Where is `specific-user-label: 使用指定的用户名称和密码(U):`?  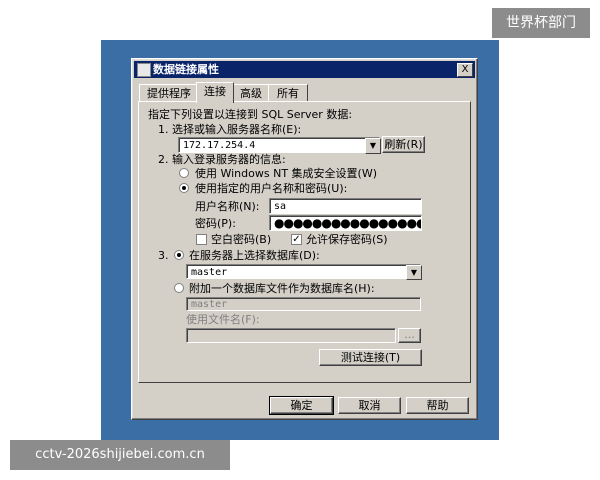 specific-user-label: 使用指定的用户名称和密码(U): is located at coordinates (271, 188).